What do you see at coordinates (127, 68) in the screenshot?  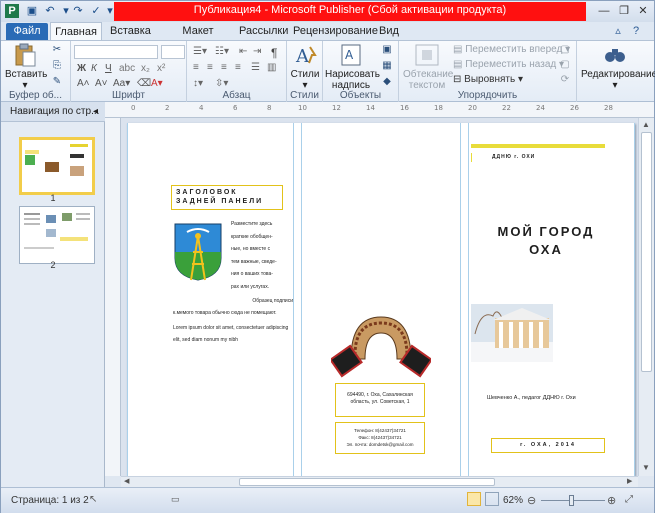 I see `strikethrough-icon: abc` at bounding box center [127, 68].